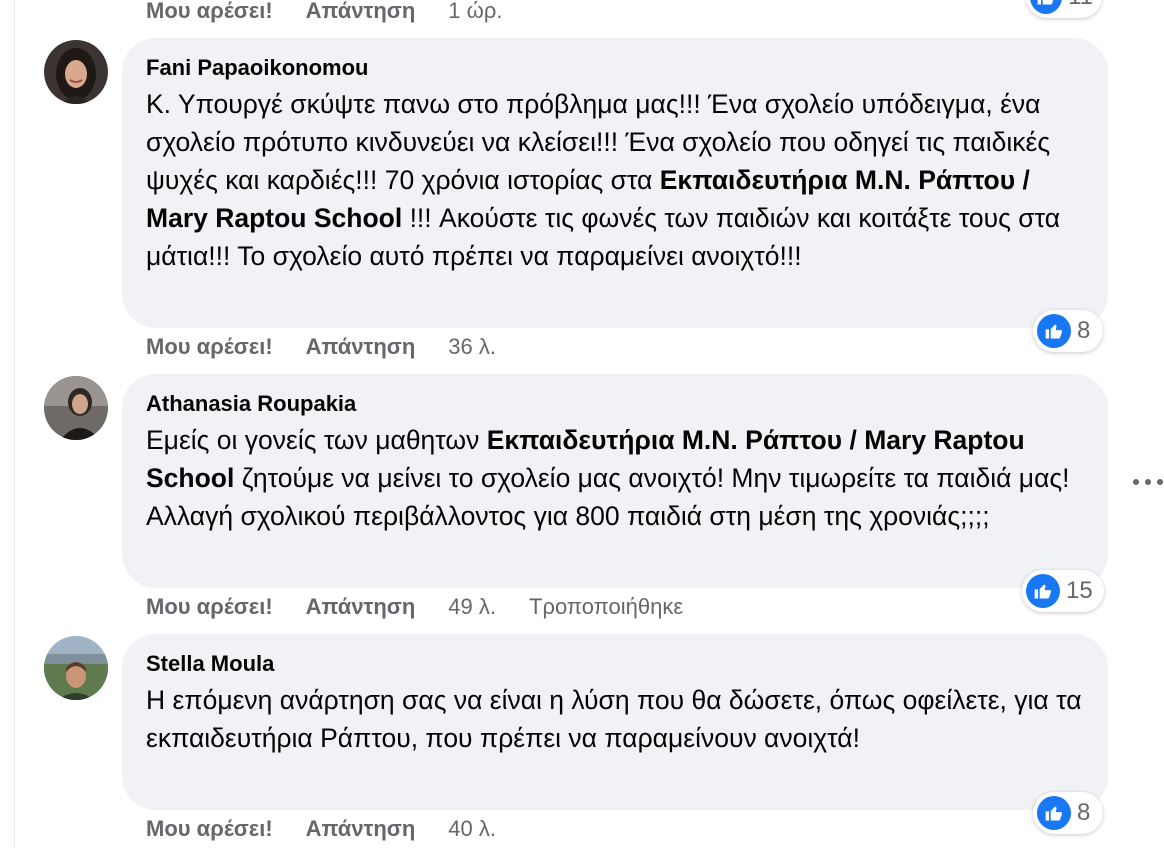 The width and height of the screenshot is (1164, 848). Describe the element at coordinates (1063, 591) in the screenshot. I see `reaction-badge: 15` at that location.